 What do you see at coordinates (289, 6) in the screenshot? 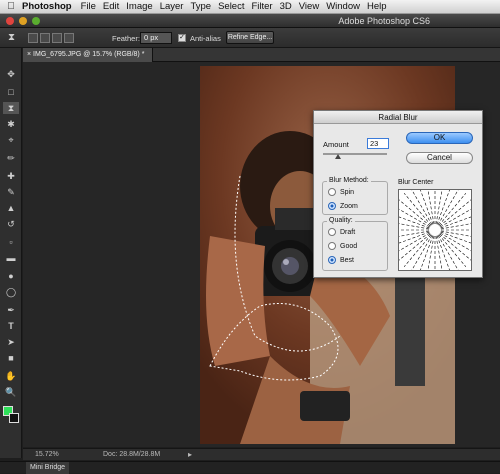
I see `menu-3d: 3D` at bounding box center [289, 6].